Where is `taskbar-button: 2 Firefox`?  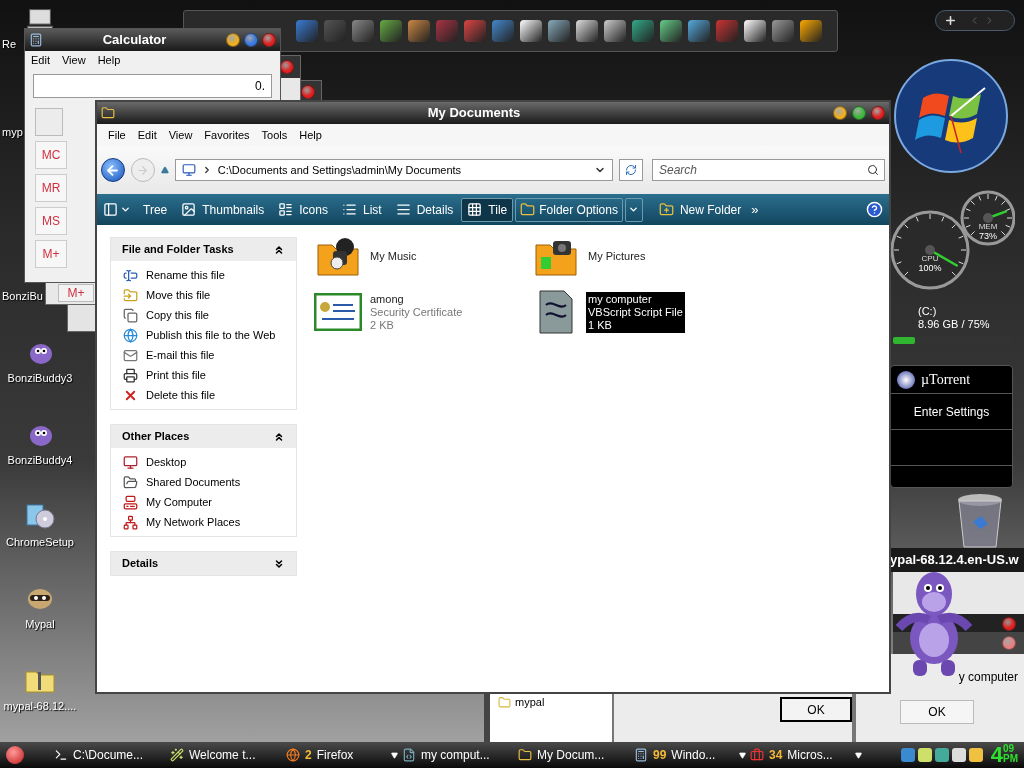
taskbar-button: 2 Firefox is located at coordinates (344, 755).